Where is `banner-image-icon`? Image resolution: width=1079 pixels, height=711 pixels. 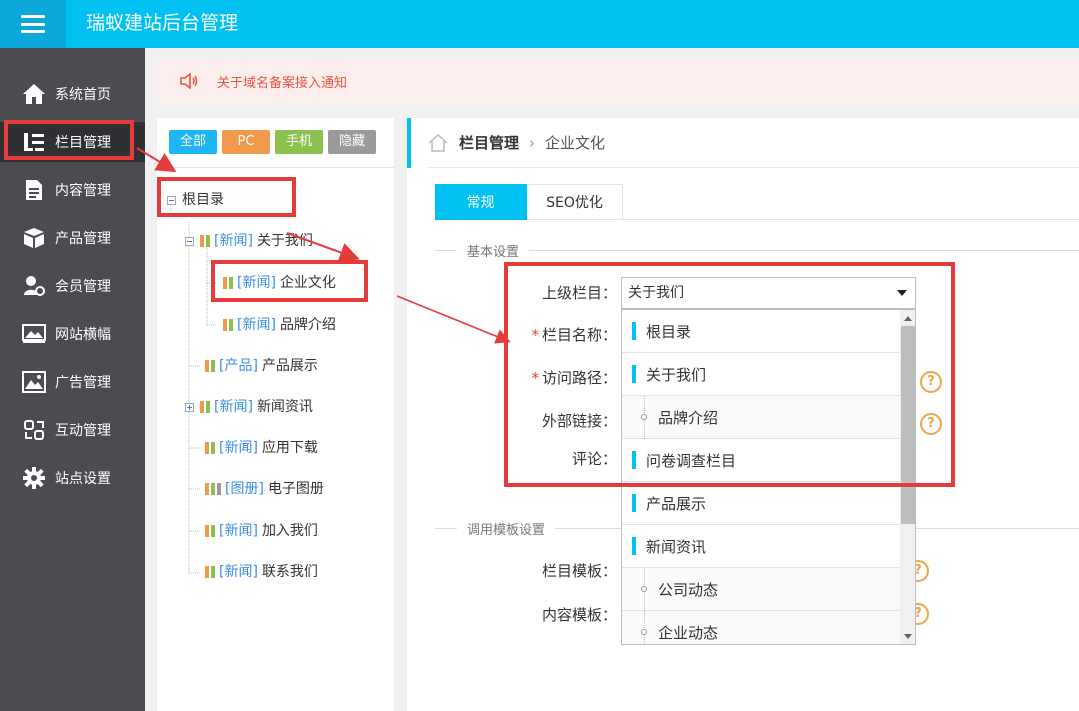 banner-image-icon is located at coordinates (34, 334).